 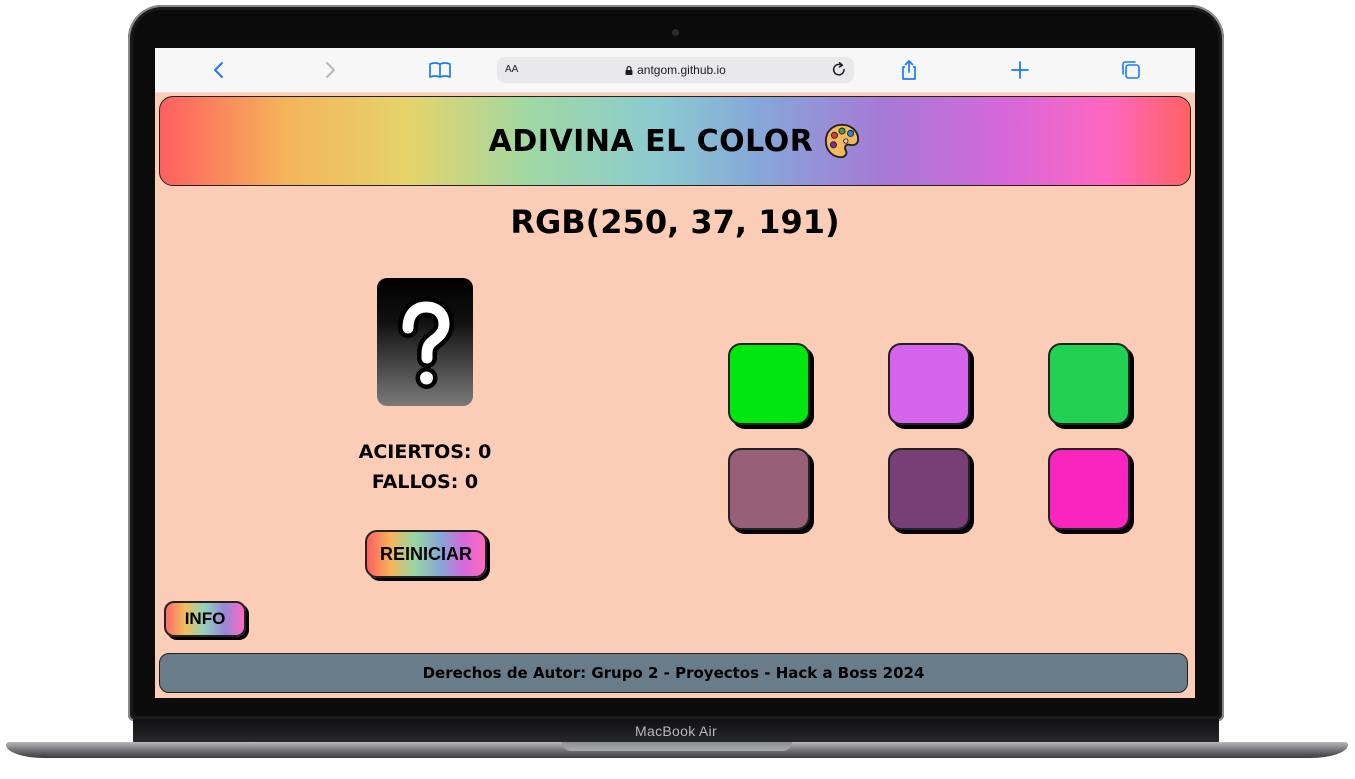 I want to click on misses-counter: FALLOS: 0, so click(x=425, y=482).